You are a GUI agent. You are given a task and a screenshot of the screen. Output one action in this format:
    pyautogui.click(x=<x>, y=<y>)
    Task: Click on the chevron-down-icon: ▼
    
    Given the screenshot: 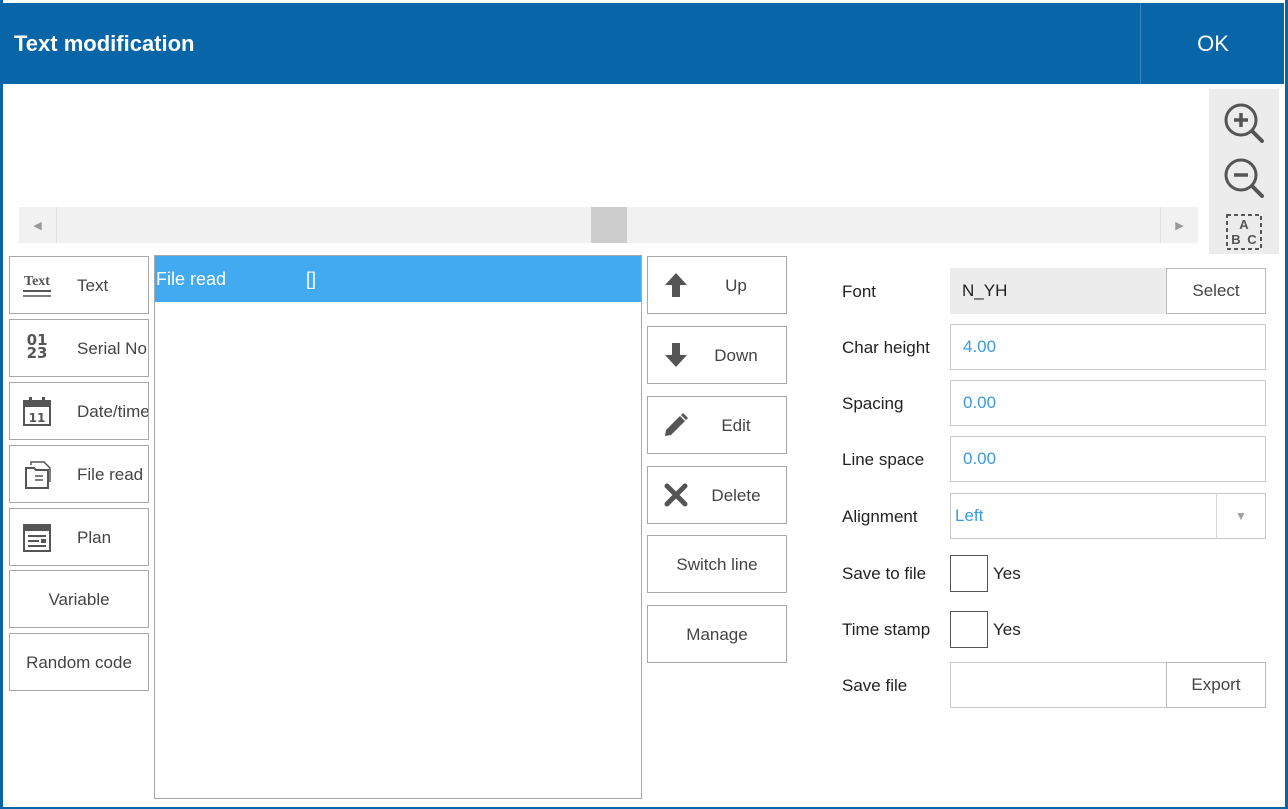 What is the action you would take?
    pyautogui.click(x=1240, y=516)
    